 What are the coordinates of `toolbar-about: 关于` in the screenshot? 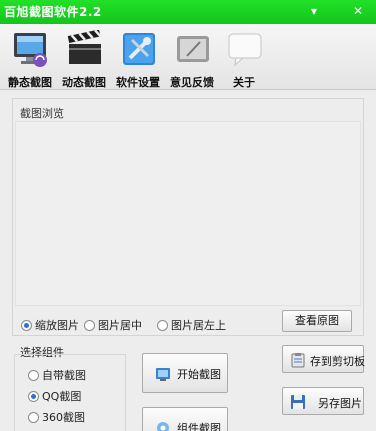 It's located at (244, 59).